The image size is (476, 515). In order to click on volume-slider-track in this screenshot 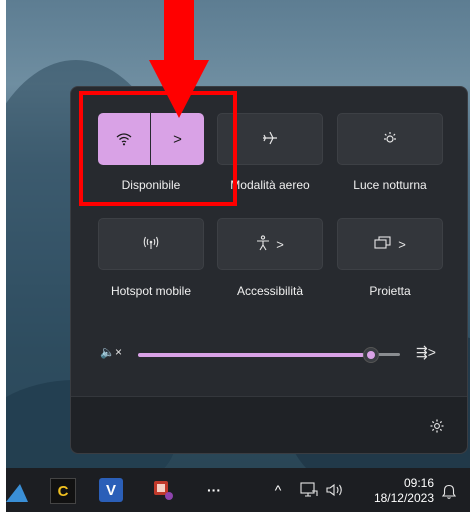, I will do `click(389, 354)`.